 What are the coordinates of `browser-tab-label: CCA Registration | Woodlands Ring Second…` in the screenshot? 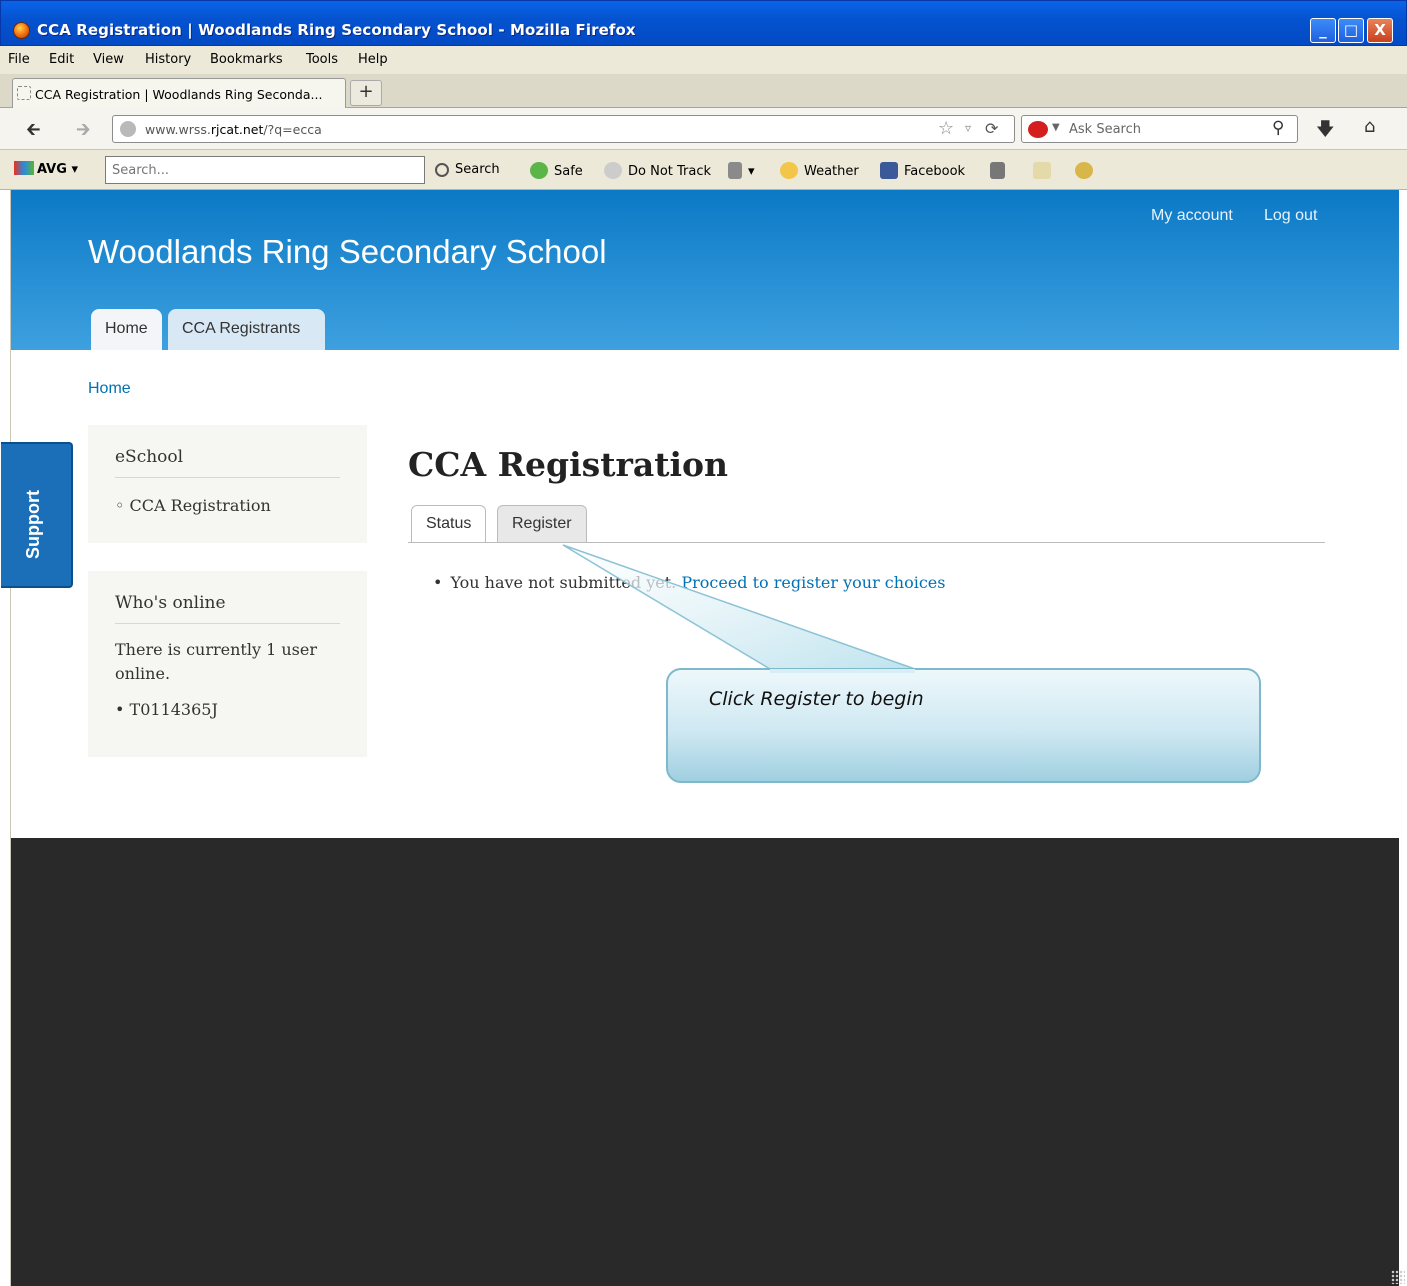 It's located at (179, 94).